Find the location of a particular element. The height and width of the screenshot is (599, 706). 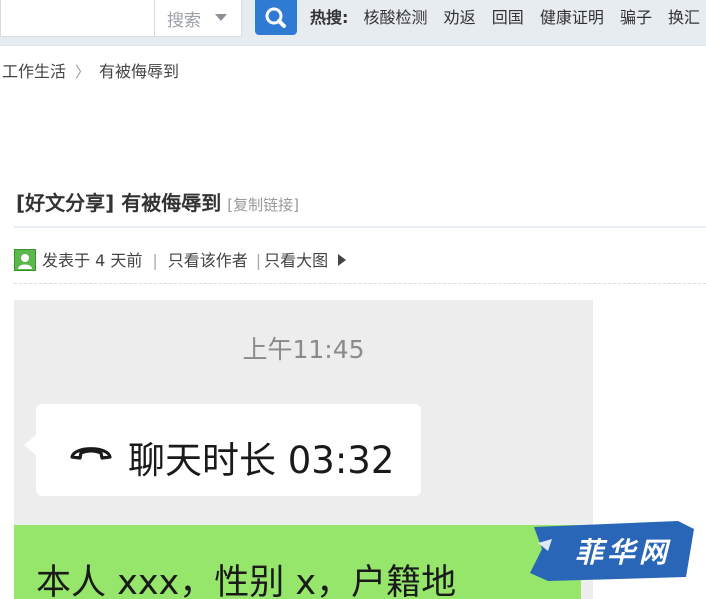

top-bar: 搜索 热搜: 核酸检测 劝返 回国 健康证明 骗子 换汇 is located at coordinates (353, 23).